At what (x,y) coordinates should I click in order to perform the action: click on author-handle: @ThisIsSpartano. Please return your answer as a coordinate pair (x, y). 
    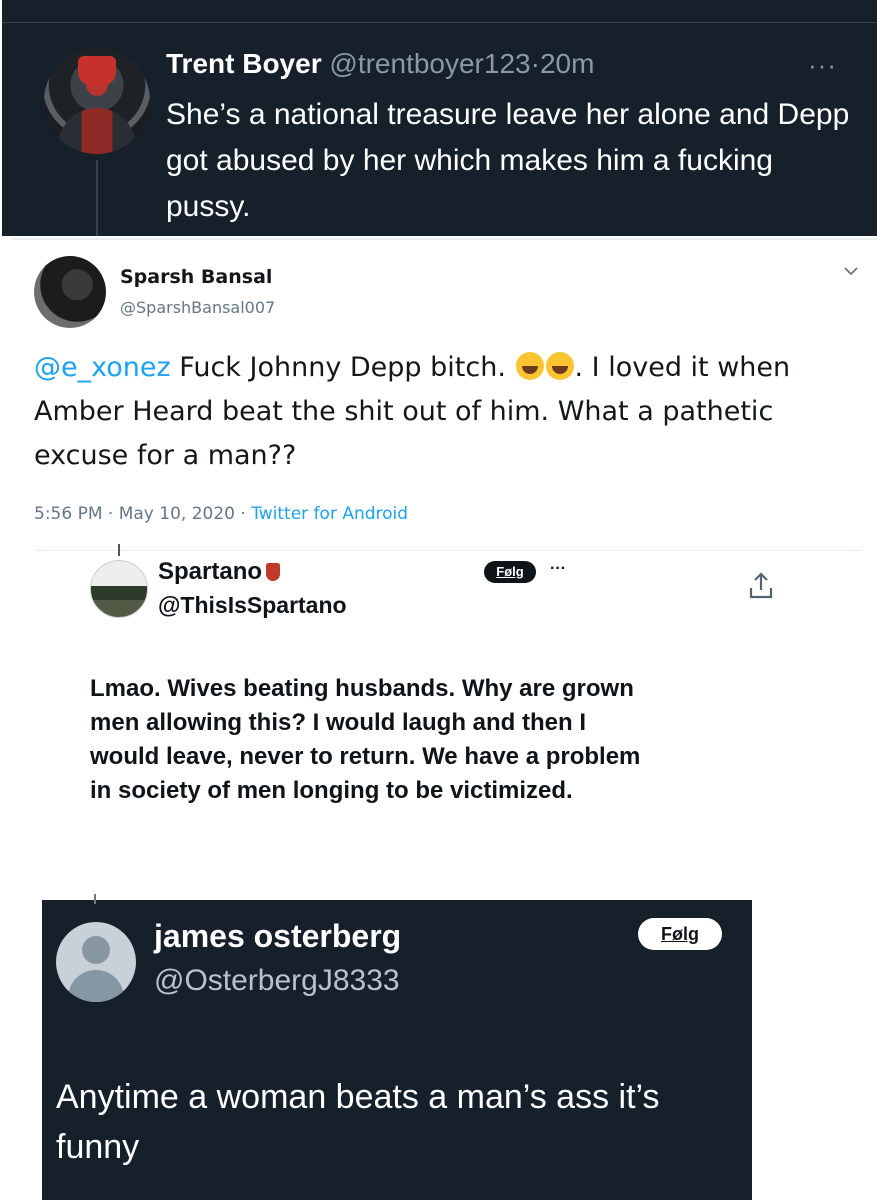
    Looking at the image, I should click on (252, 605).